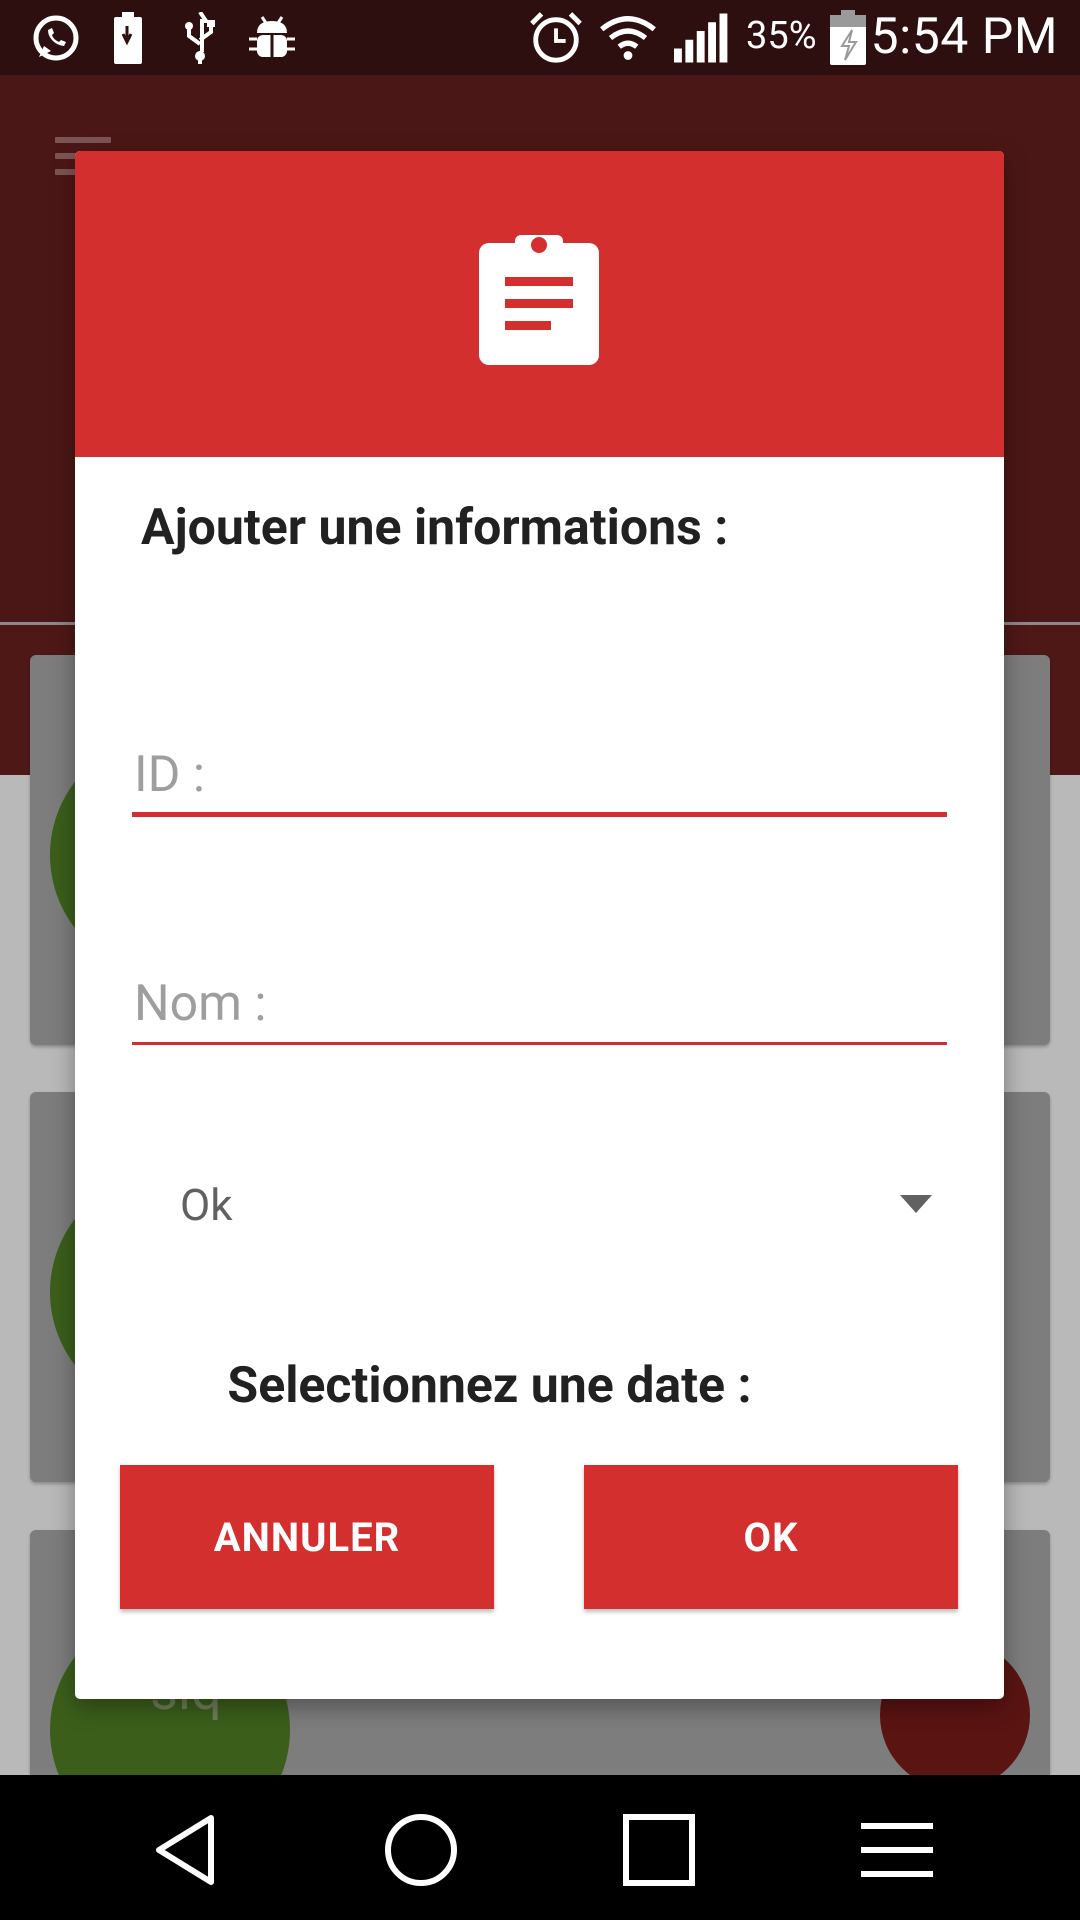 The image size is (1080, 1920). Describe the element at coordinates (206, 1205) in the screenshot. I see `spinner-selected-value: Ok` at that location.